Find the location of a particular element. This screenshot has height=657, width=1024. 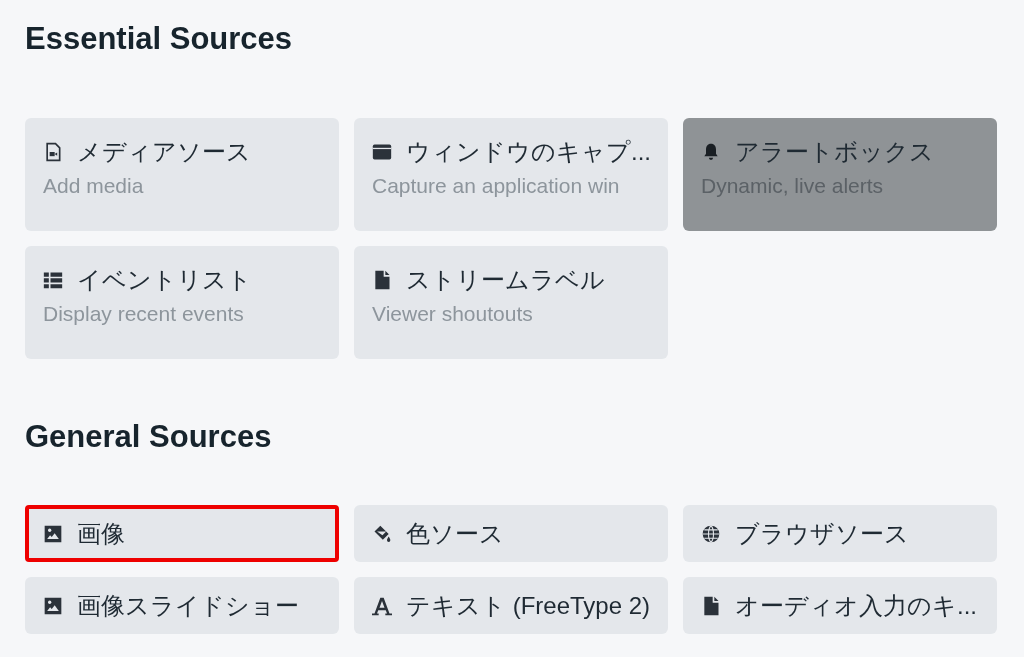

source-description: Display recent events is located at coordinates (143, 314).